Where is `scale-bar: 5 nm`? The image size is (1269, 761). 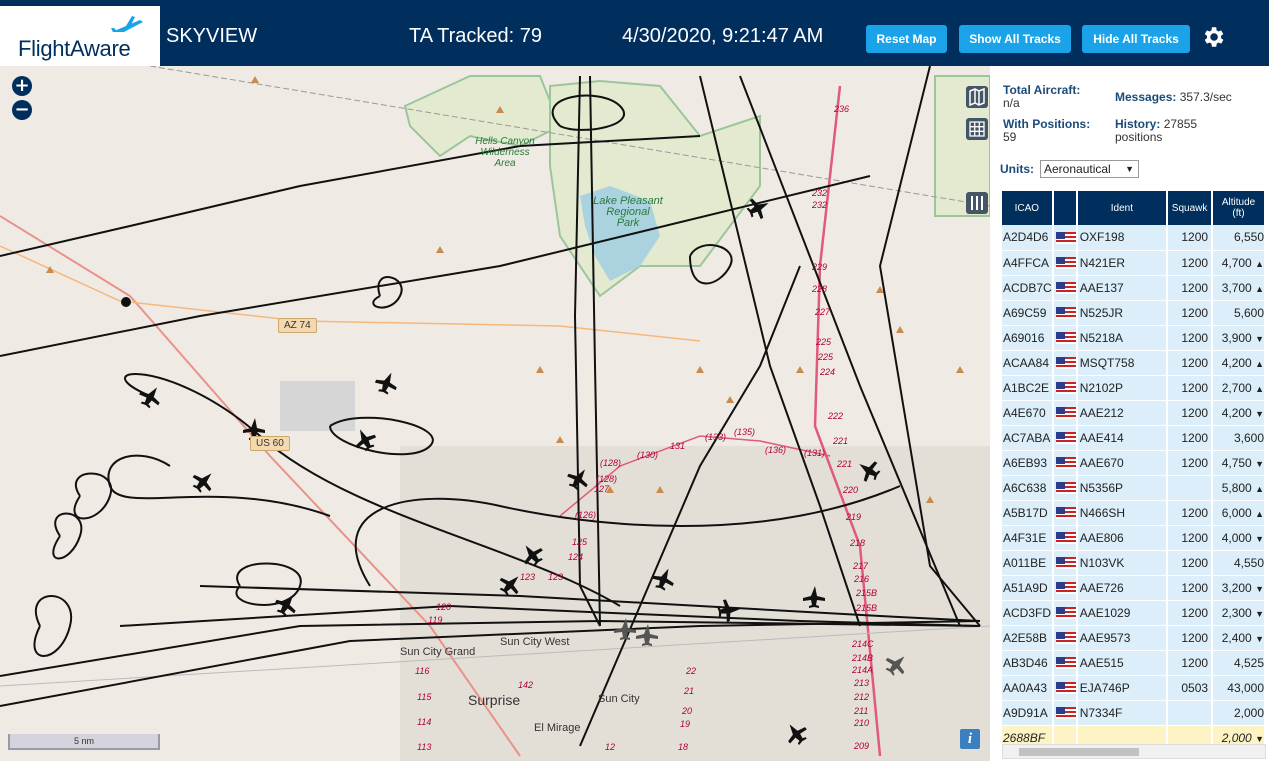 scale-bar: 5 nm is located at coordinates (84, 742).